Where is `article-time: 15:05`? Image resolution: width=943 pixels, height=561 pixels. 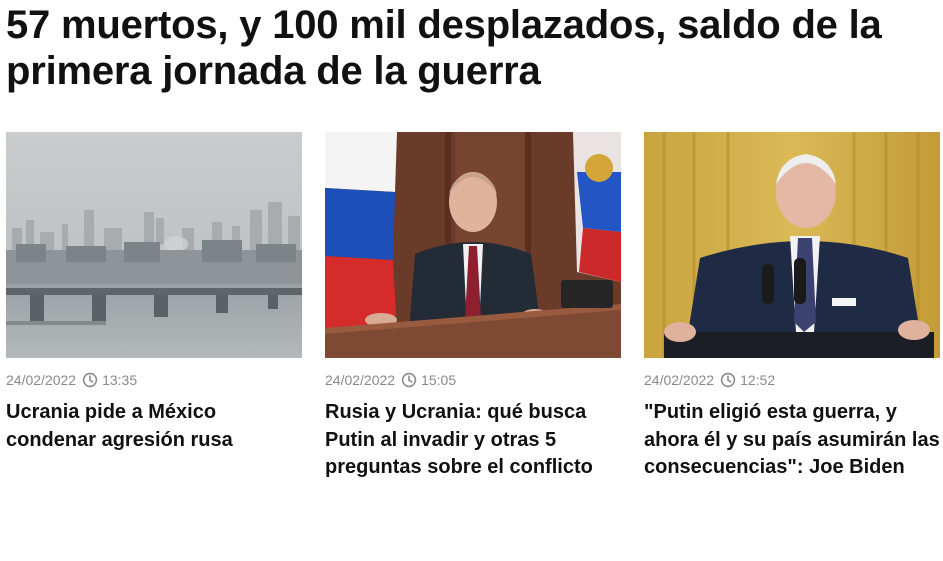 article-time: 15:05 is located at coordinates (439, 380).